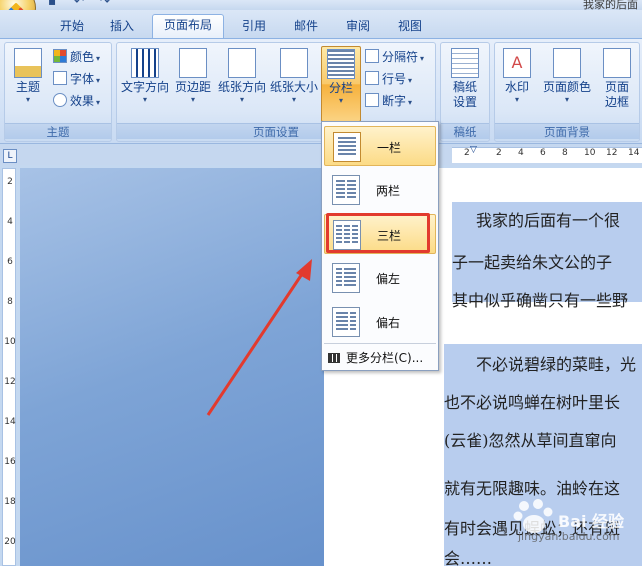 This screenshot has height=566, width=642. What do you see at coordinates (341, 84) in the screenshot?
I see `columns-button: 分栏 ▾` at bounding box center [341, 84].